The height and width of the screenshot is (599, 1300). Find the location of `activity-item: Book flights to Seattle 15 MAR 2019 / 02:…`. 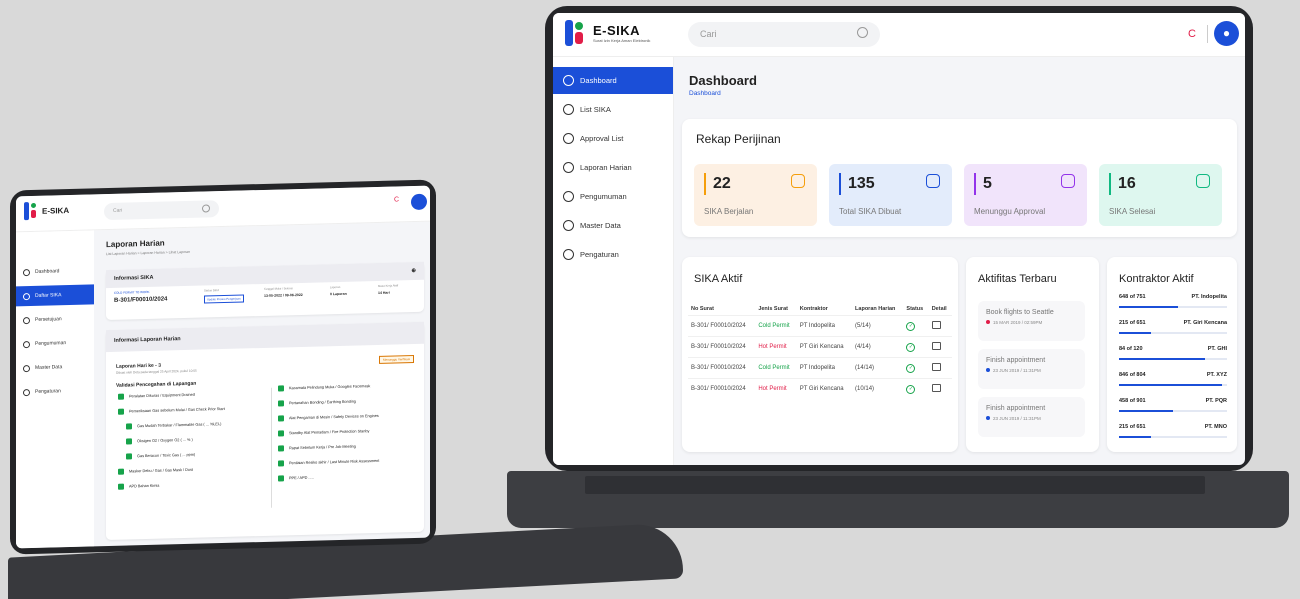

activity-item: Book flights to Seattle 15 MAR 2019 / 02:… is located at coordinates (1031, 321).